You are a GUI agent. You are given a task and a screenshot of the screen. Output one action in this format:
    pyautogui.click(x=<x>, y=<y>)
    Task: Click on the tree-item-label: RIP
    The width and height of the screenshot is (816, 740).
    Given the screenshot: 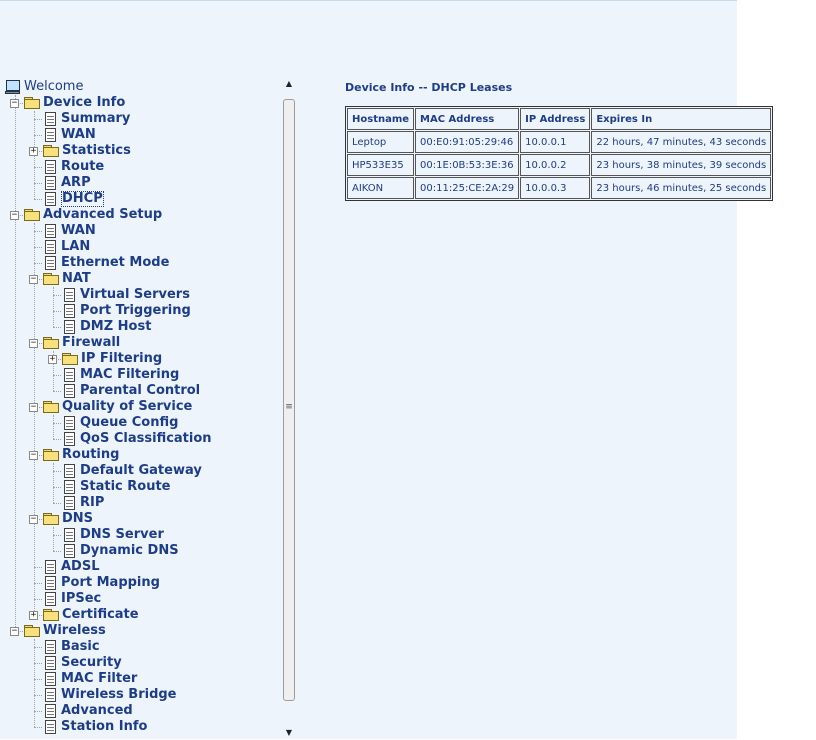 What is the action you would take?
    pyautogui.click(x=92, y=503)
    